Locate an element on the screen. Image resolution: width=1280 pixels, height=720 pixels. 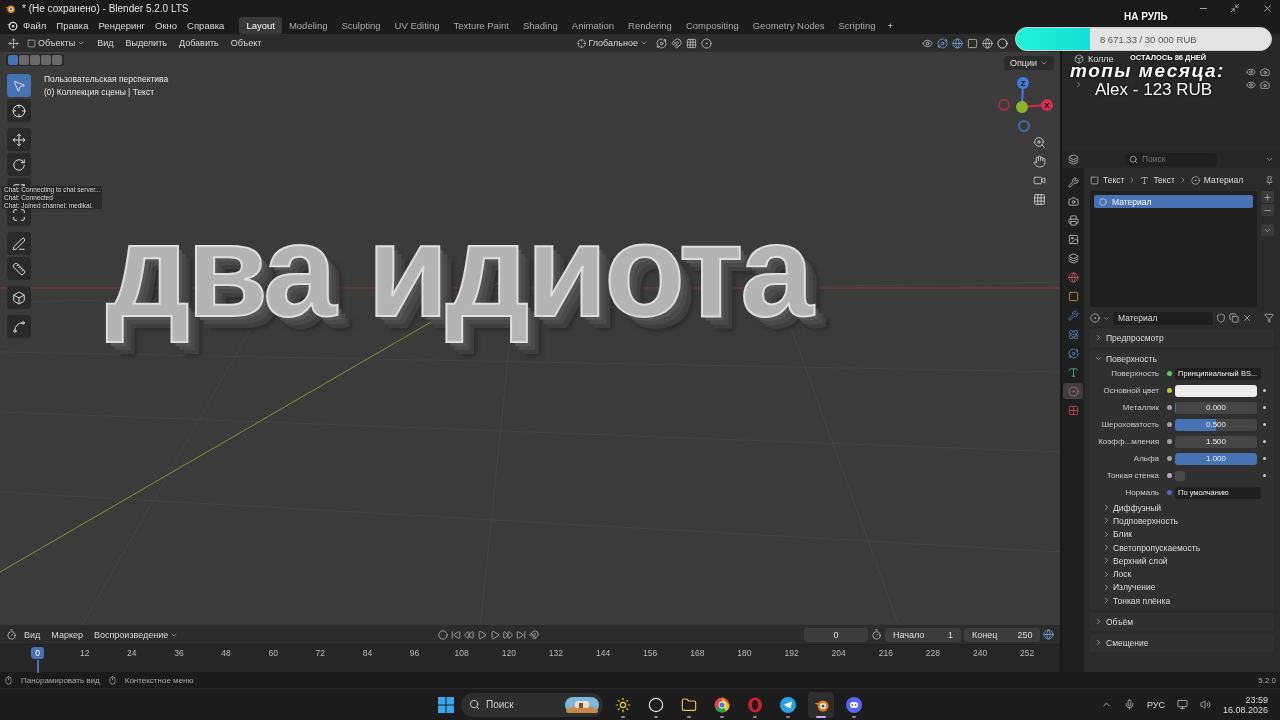
frame-tick: 84 is located at coordinates (367, 653).